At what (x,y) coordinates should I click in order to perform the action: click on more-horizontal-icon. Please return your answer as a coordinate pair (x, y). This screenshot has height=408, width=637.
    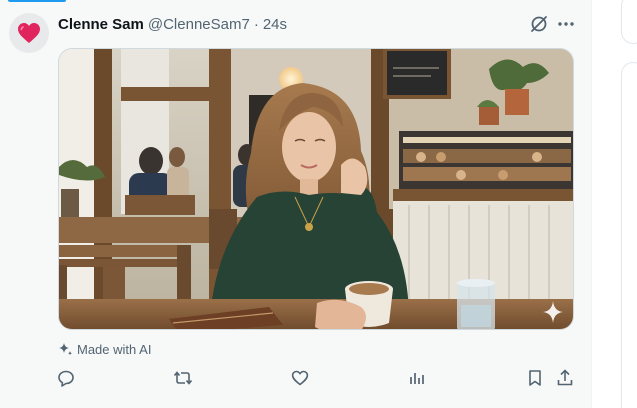
    Looking at the image, I should click on (566, 24).